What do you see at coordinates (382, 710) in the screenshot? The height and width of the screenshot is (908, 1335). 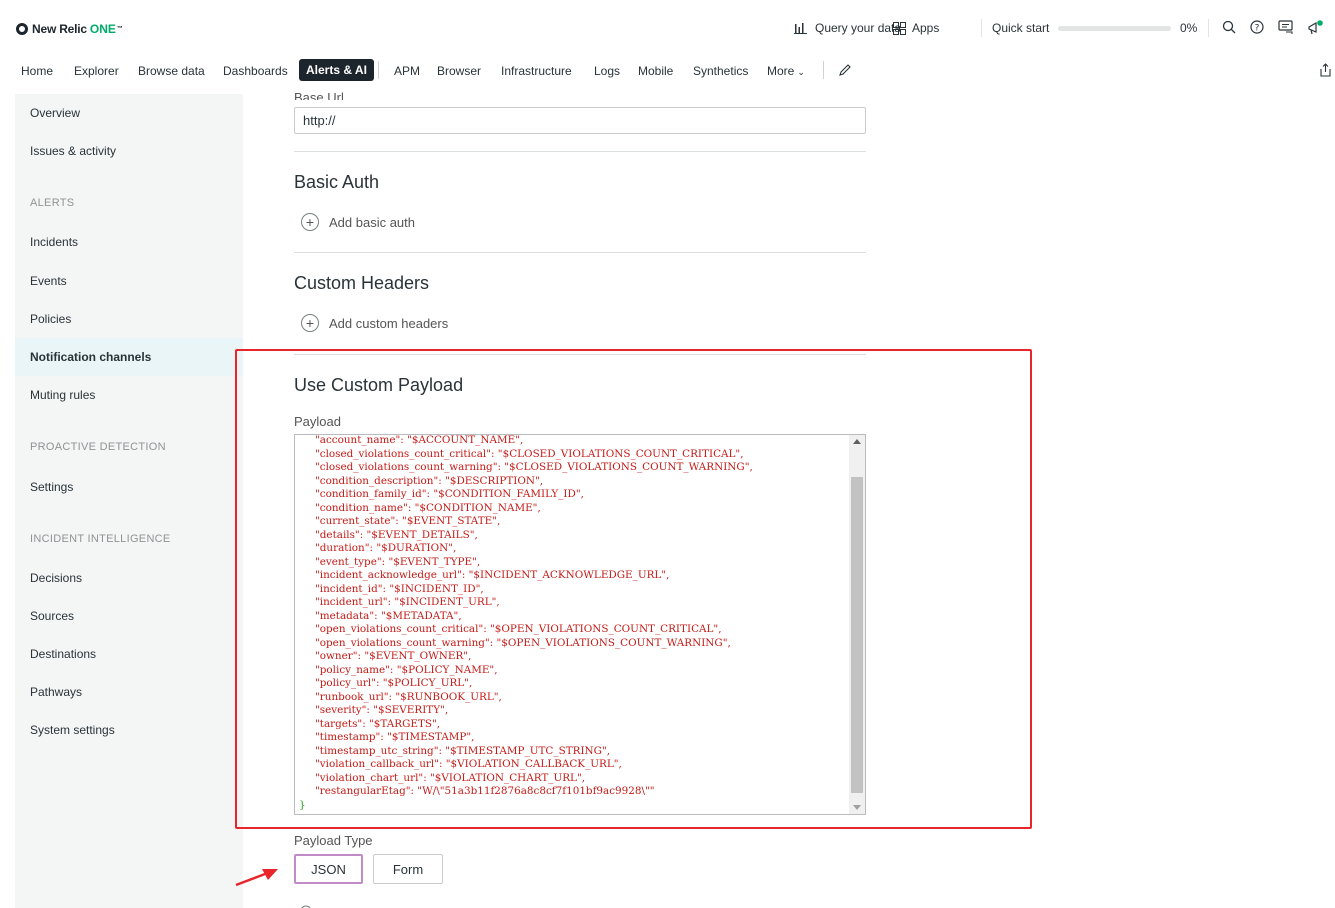 I see `payload-line: "severity": "$SEVERITY",` at bounding box center [382, 710].